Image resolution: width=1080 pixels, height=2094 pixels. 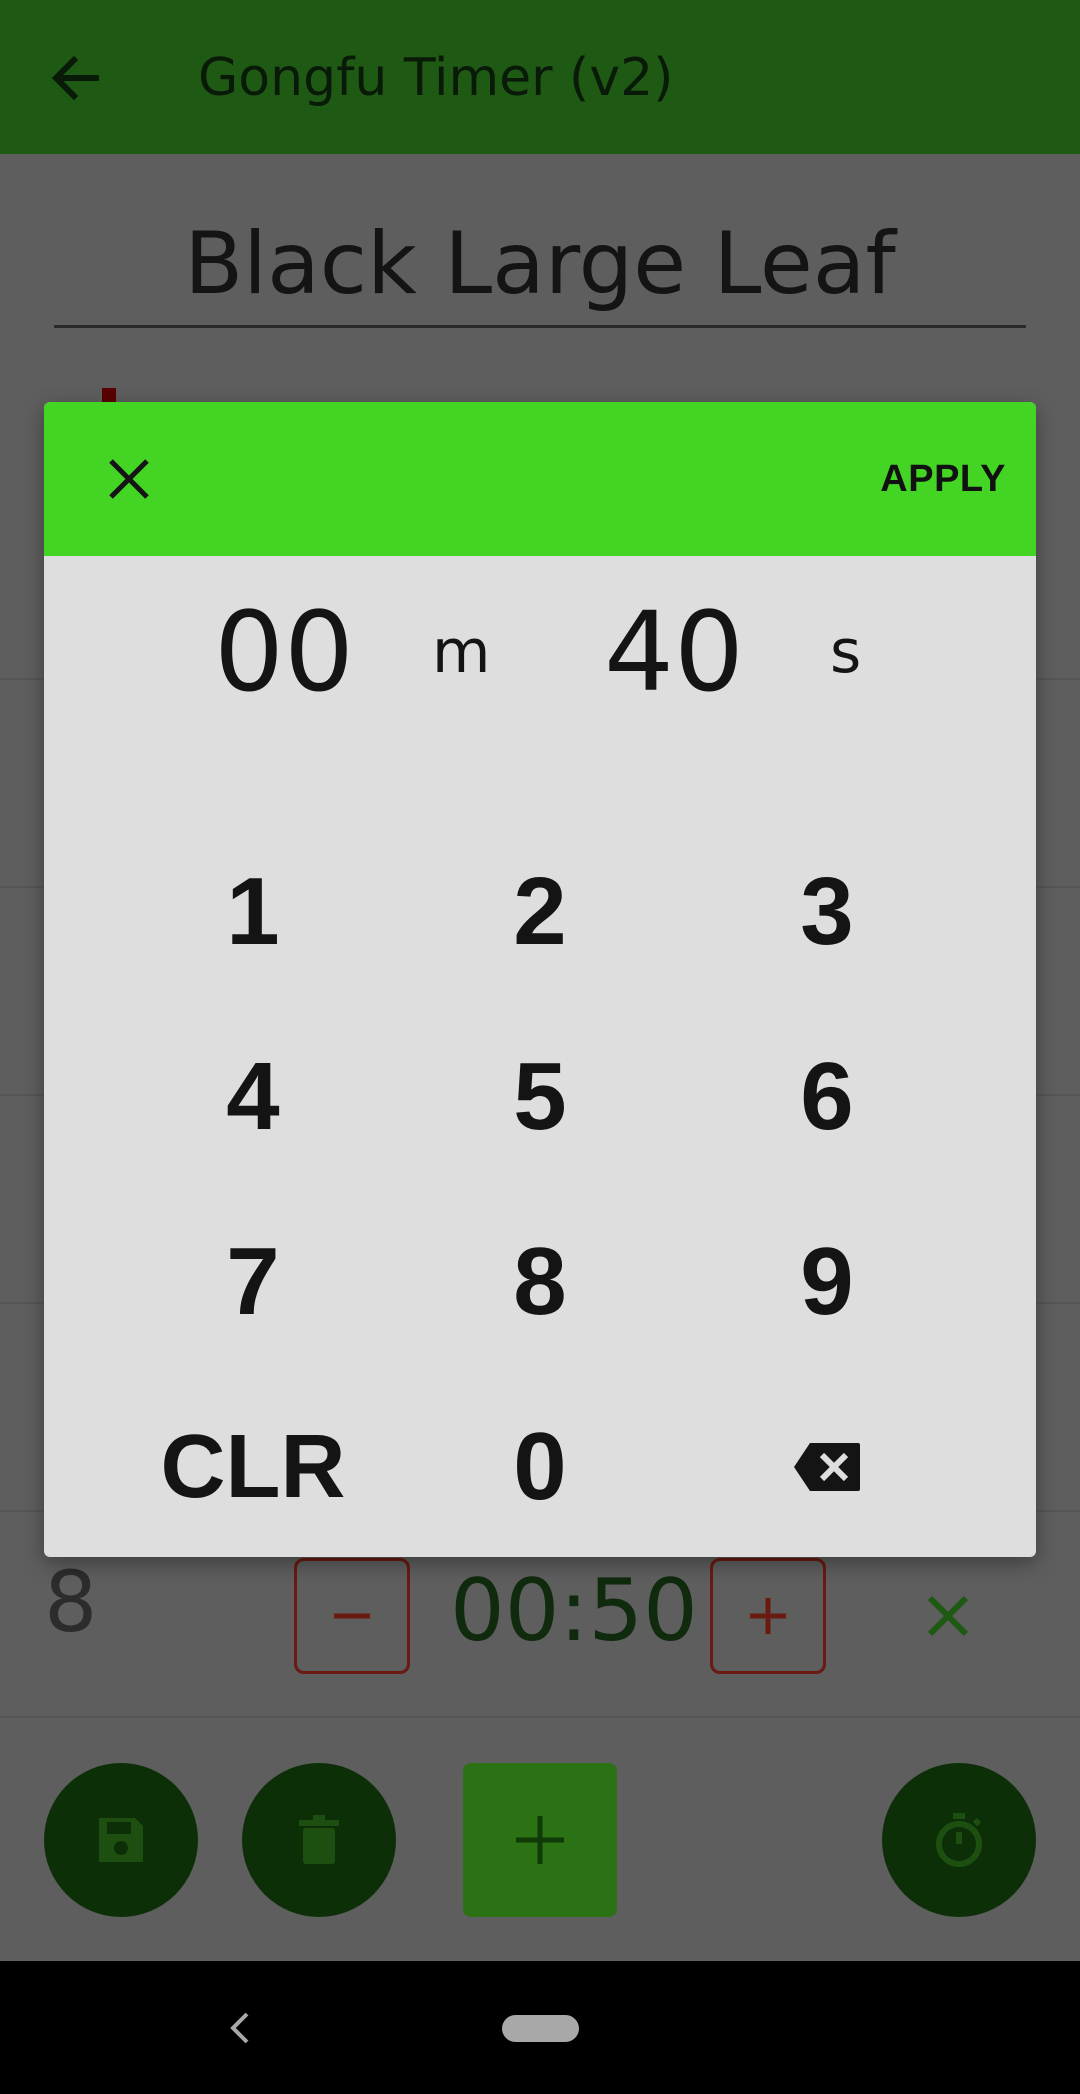 I want to click on close-icon, so click(x=948, y=1616).